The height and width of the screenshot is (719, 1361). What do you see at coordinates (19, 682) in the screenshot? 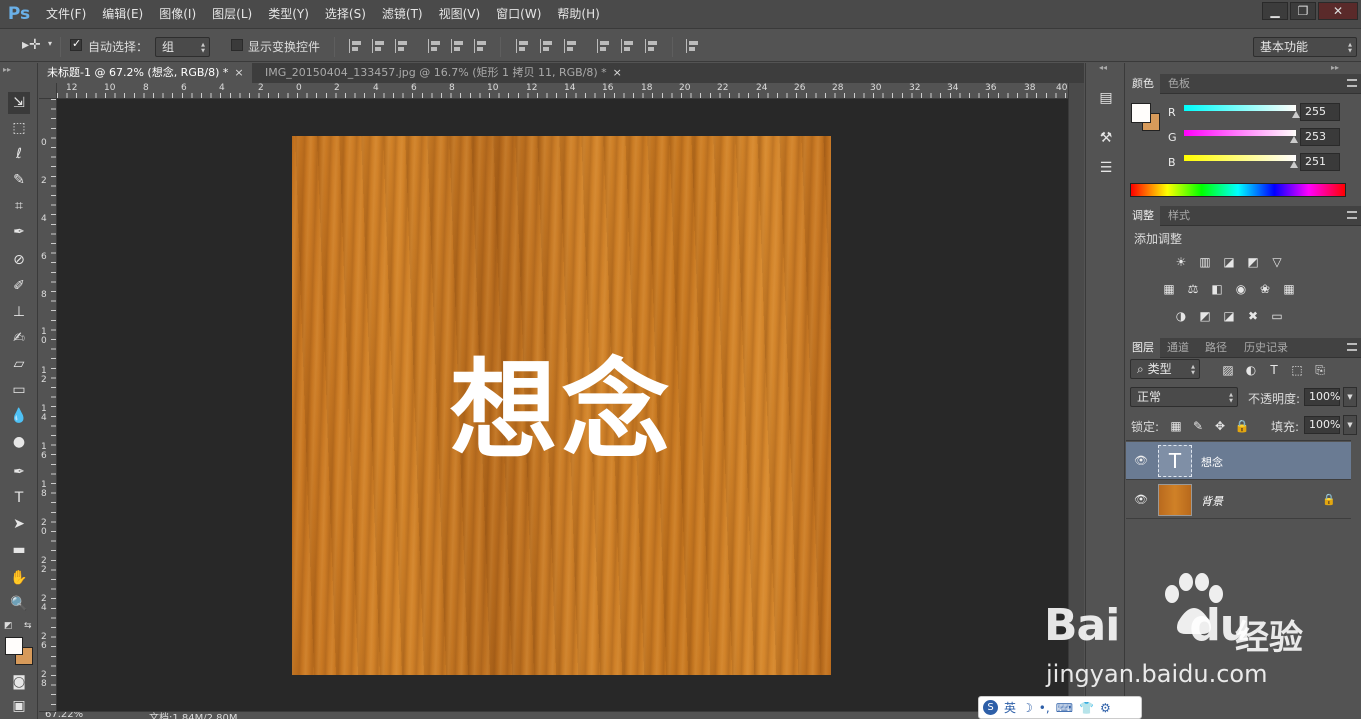
I see `quick-mask-icon: ◙` at bounding box center [19, 682].